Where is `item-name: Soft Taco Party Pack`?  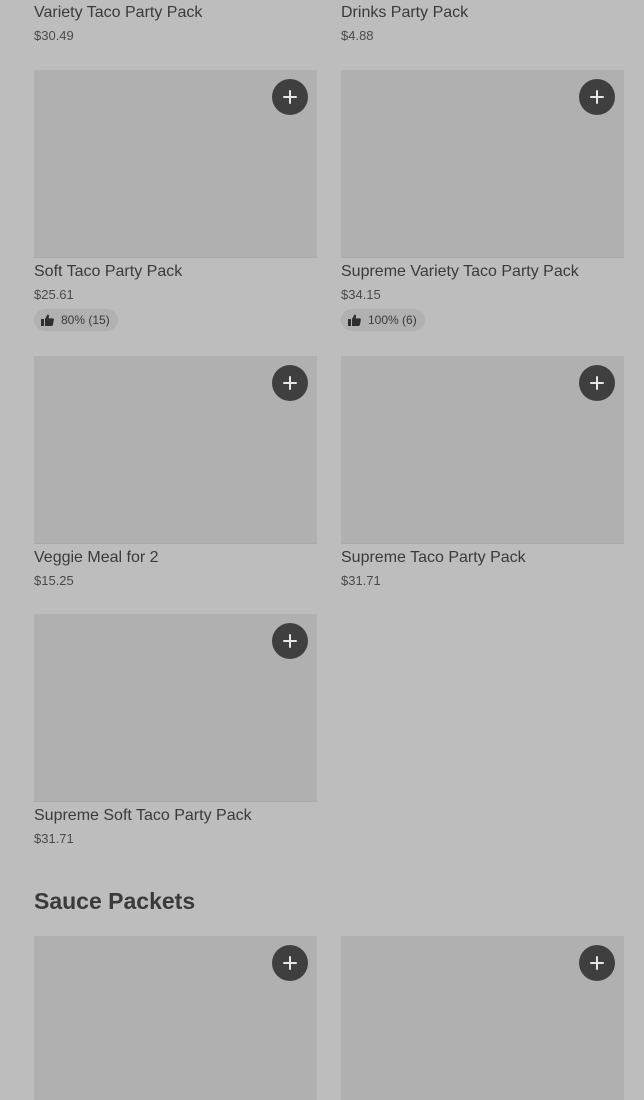 item-name: Soft Taco Party Pack is located at coordinates (108, 271).